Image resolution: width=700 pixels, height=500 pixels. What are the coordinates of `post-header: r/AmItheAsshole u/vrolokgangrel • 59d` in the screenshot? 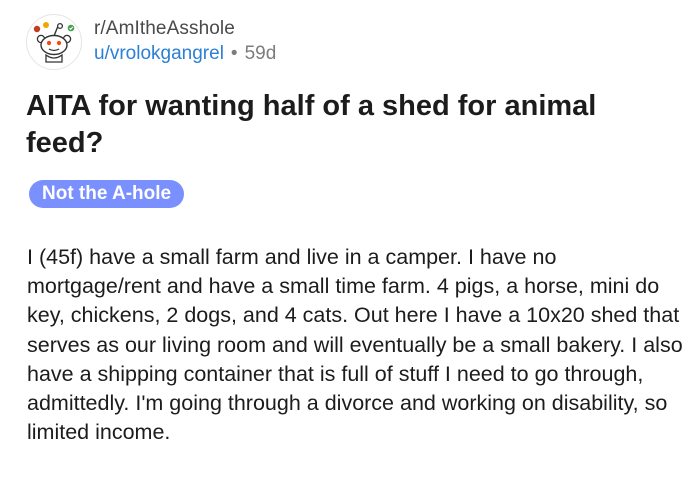 It's located at (151, 42).